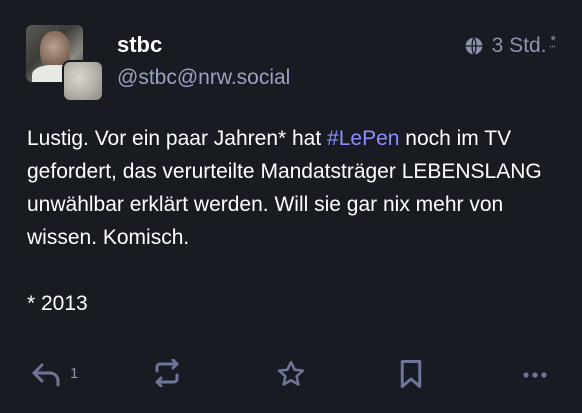 The width and height of the screenshot is (582, 413). I want to click on reply-button: 1, so click(54, 373).